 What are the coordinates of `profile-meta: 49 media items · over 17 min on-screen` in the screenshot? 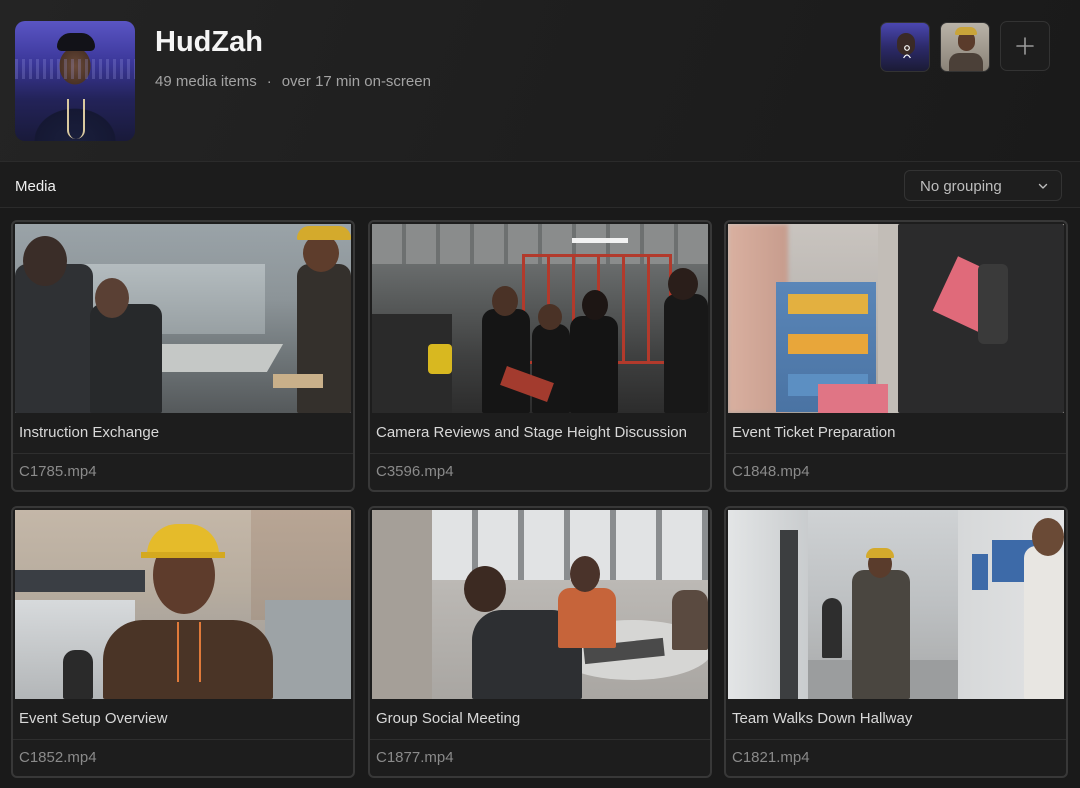 It's located at (293, 81).